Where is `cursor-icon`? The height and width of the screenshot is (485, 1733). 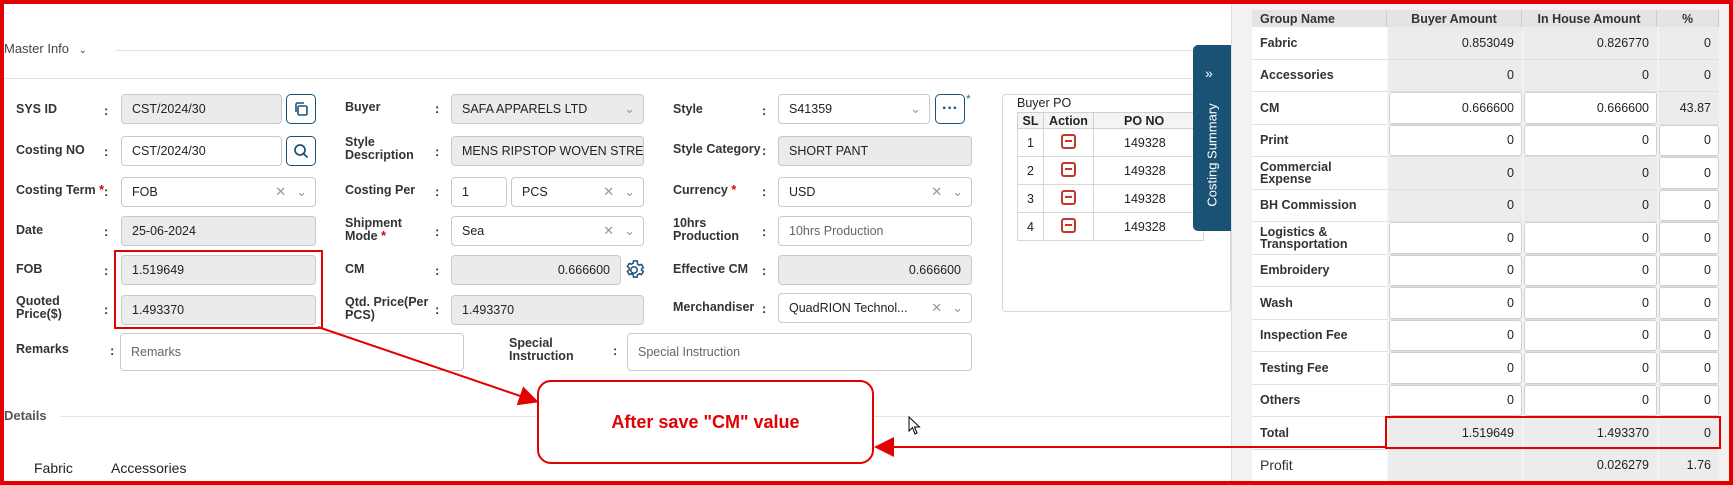 cursor-icon is located at coordinates (914, 425).